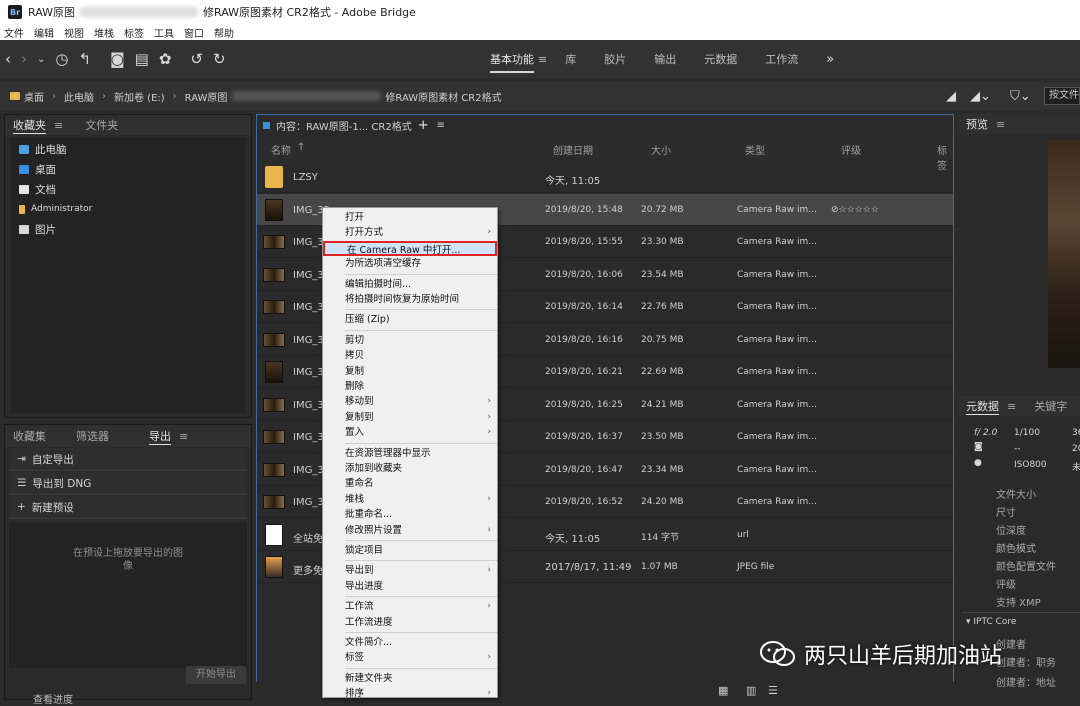  Describe the element at coordinates (851, 149) in the screenshot. I see `column-rating: 评级` at that location.